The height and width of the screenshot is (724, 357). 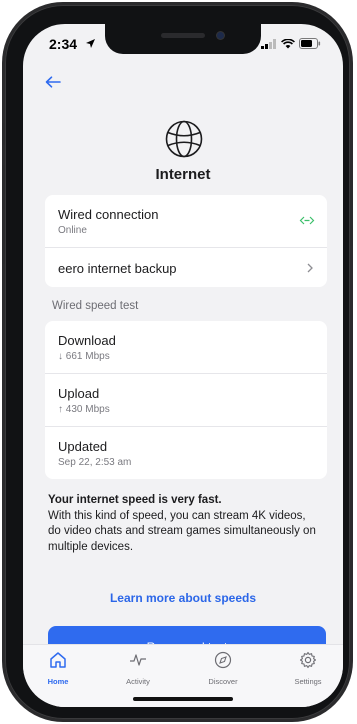 I want to click on back-arrow-icon, so click(x=53, y=82).